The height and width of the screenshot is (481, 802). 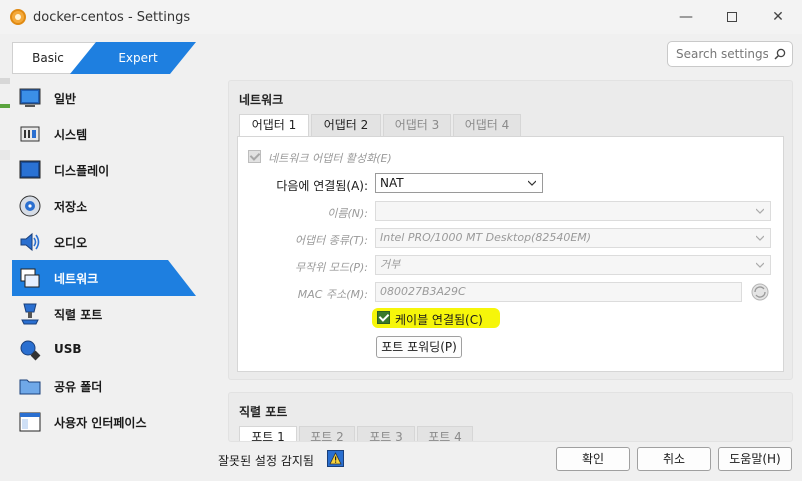 I want to click on speaker-icon, so click(x=30, y=242).